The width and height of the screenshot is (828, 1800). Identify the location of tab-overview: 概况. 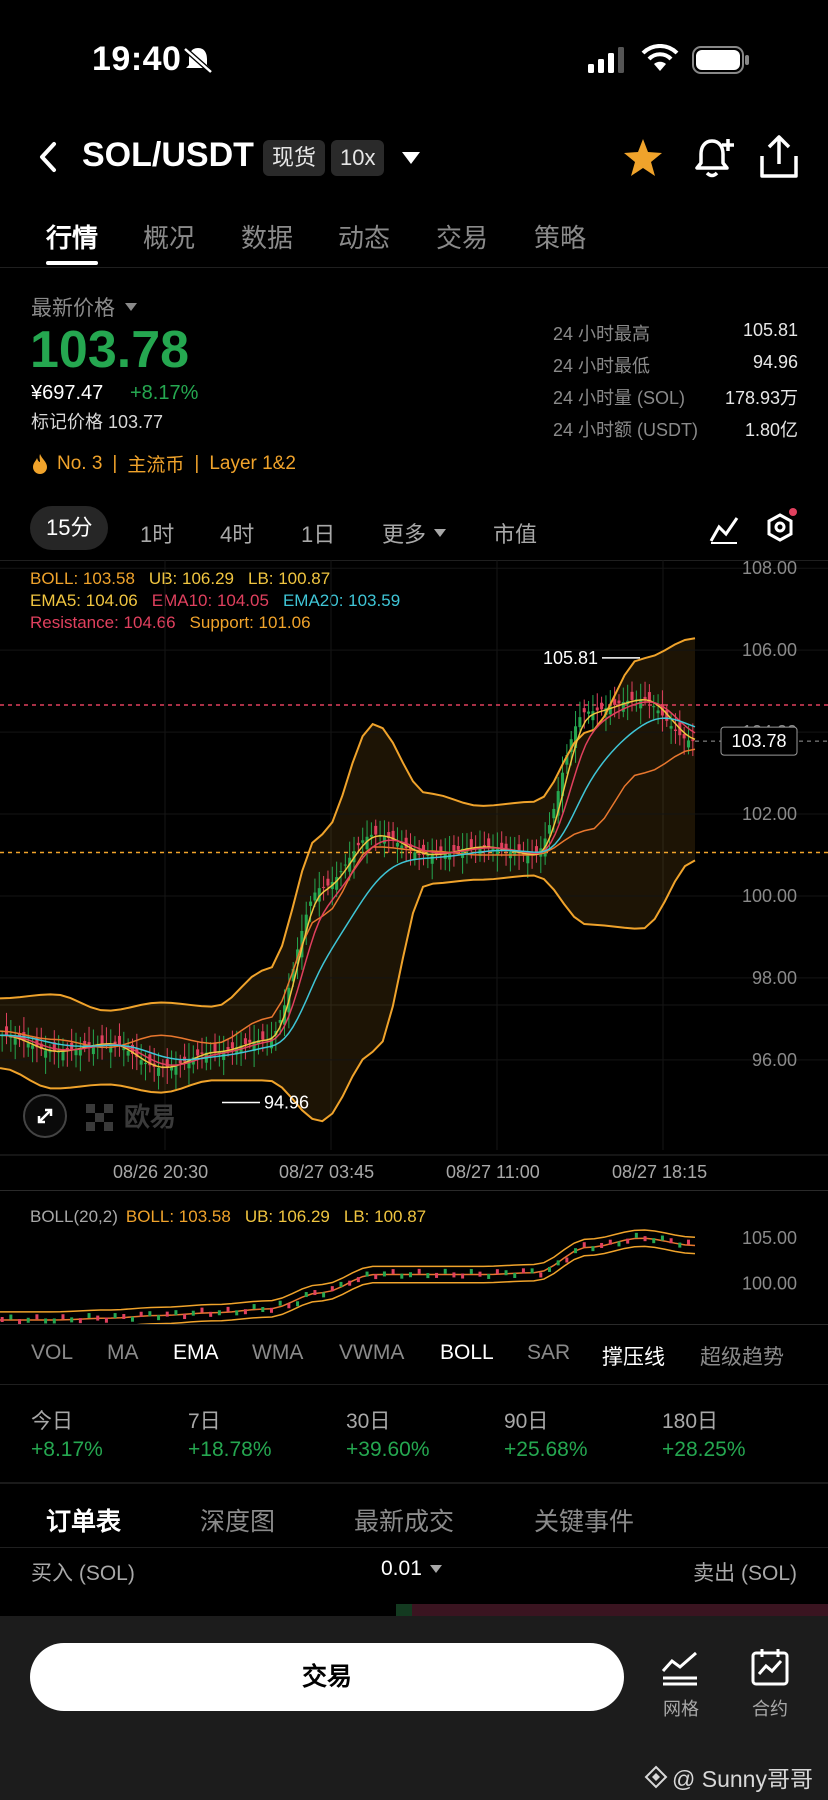
(169, 236).